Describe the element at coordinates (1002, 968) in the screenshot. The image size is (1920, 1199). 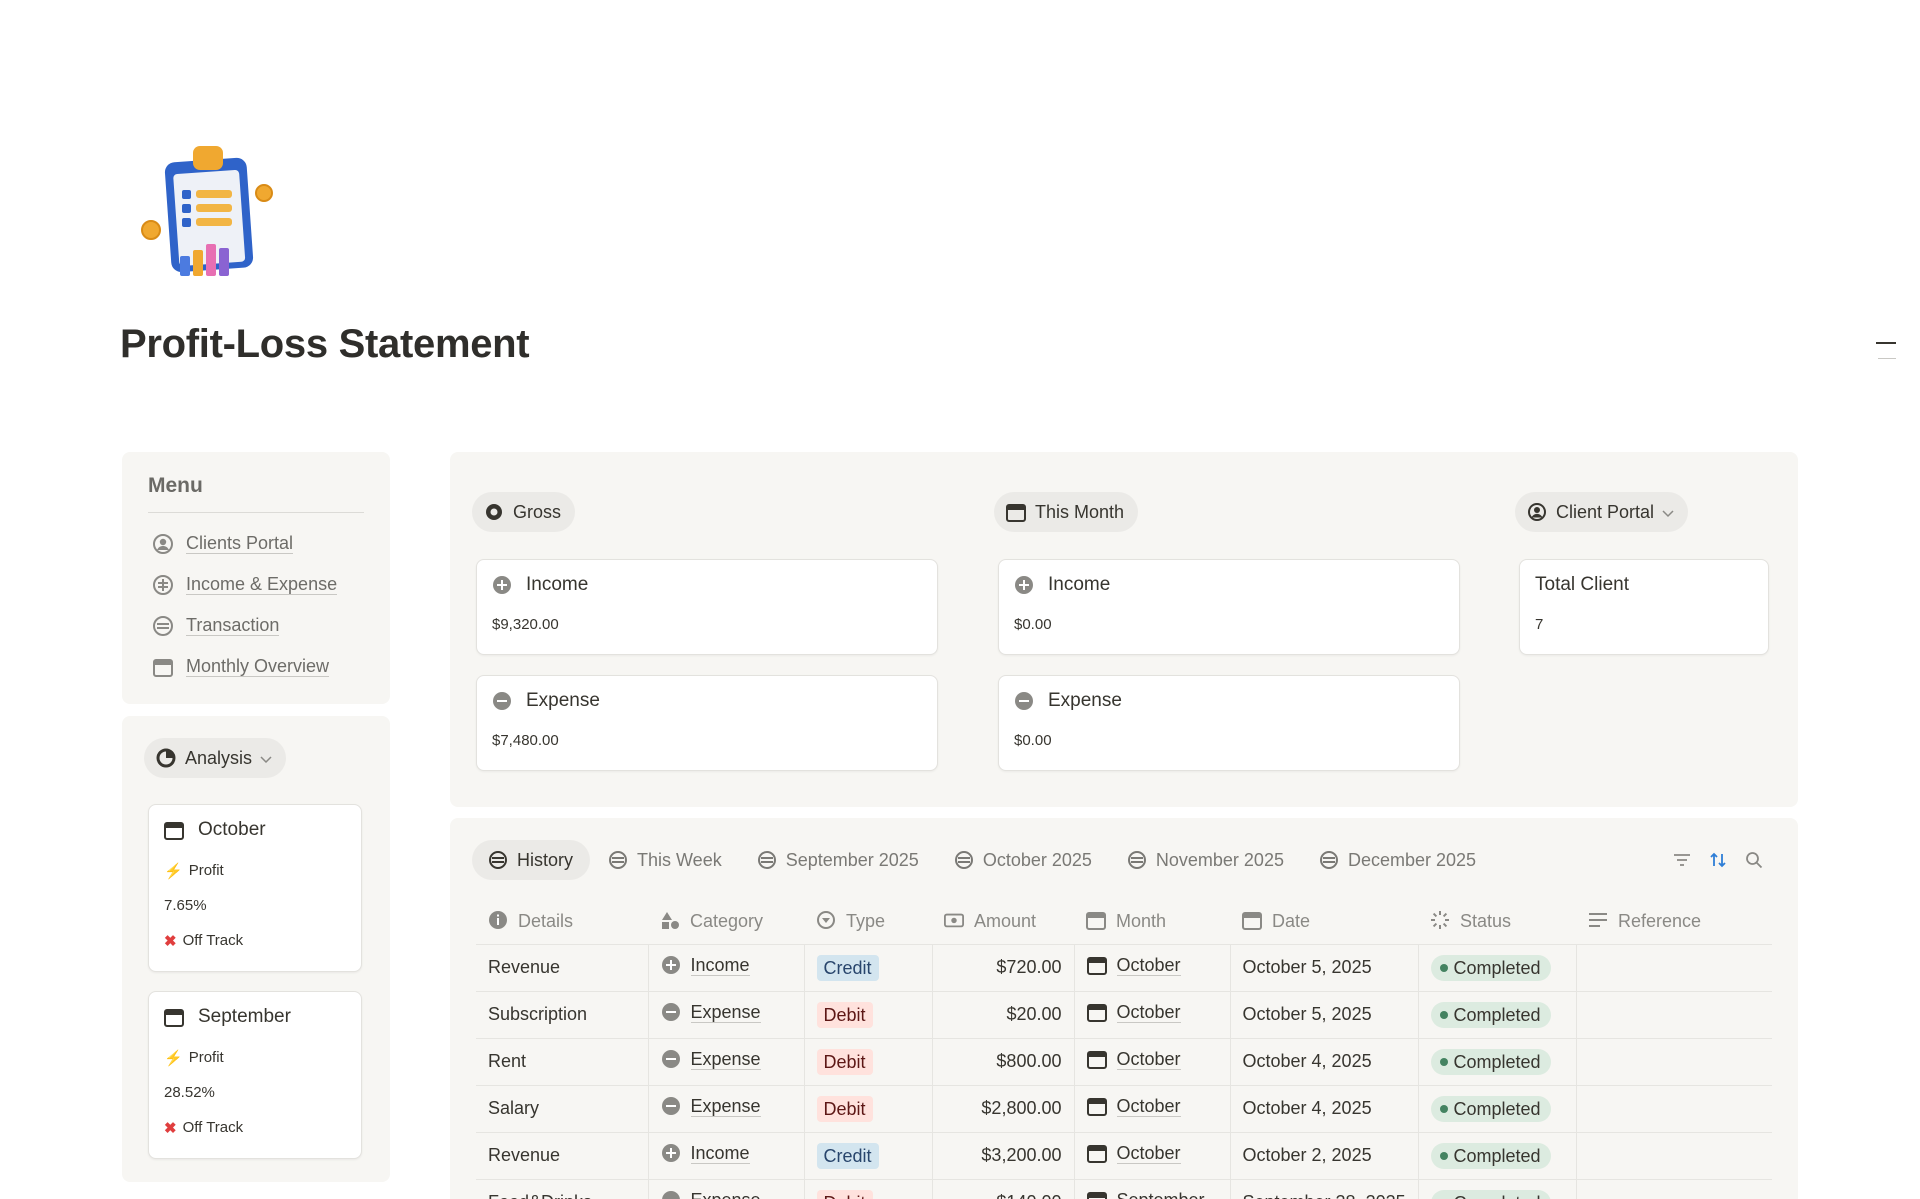
I see `cell-amount: $720.00` at that location.